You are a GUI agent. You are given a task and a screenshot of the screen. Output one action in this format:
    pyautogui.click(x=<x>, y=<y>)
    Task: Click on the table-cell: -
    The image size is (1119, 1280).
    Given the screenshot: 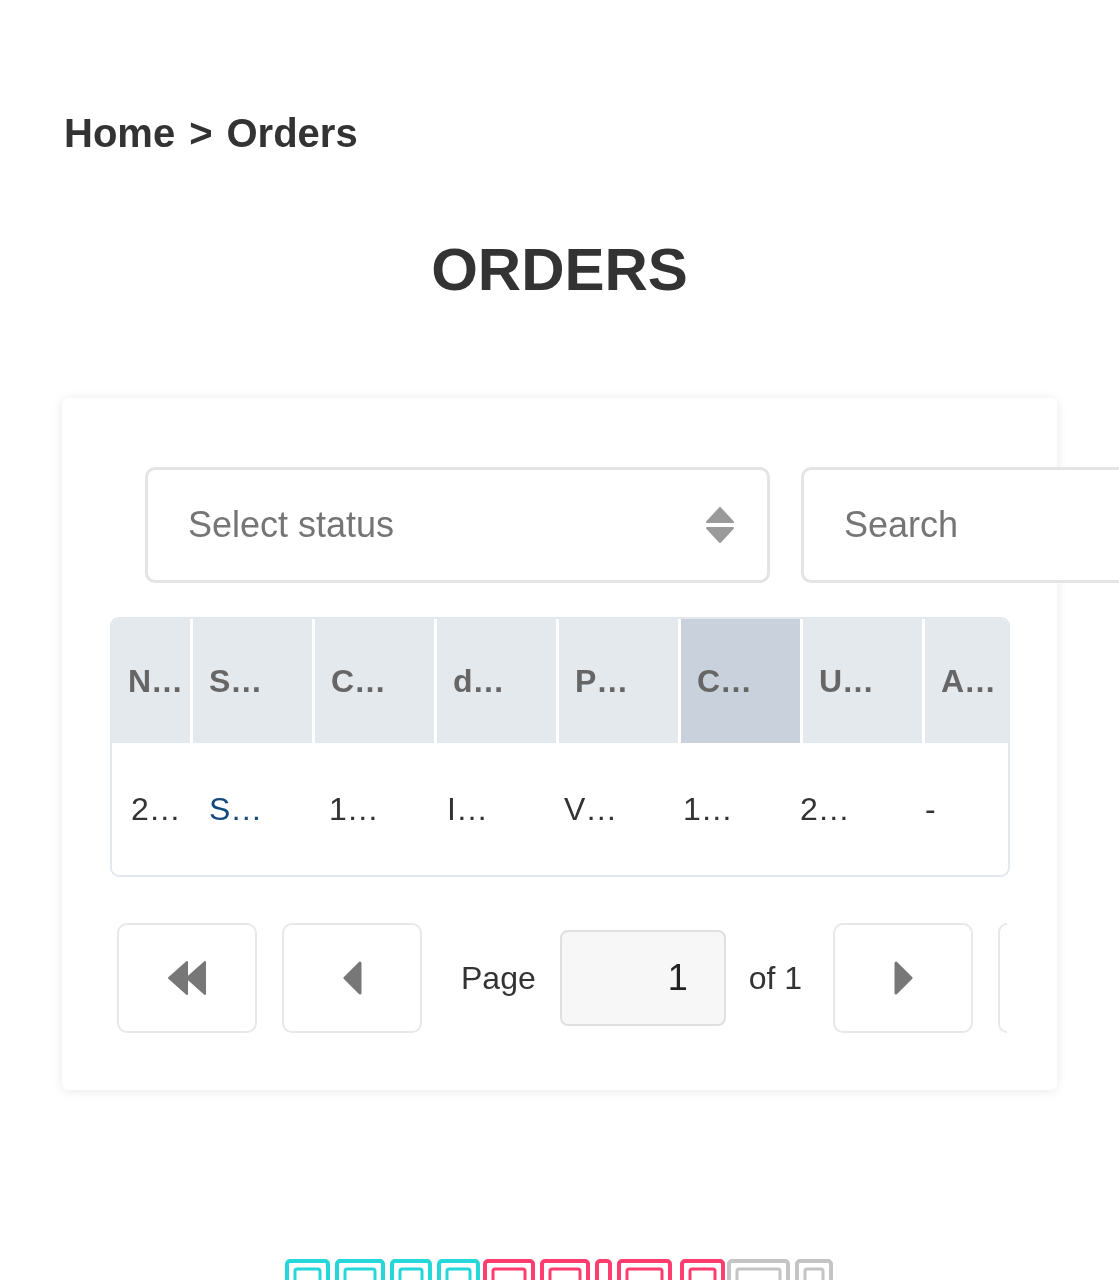 What is the action you would take?
    pyautogui.click(x=930, y=808)
    